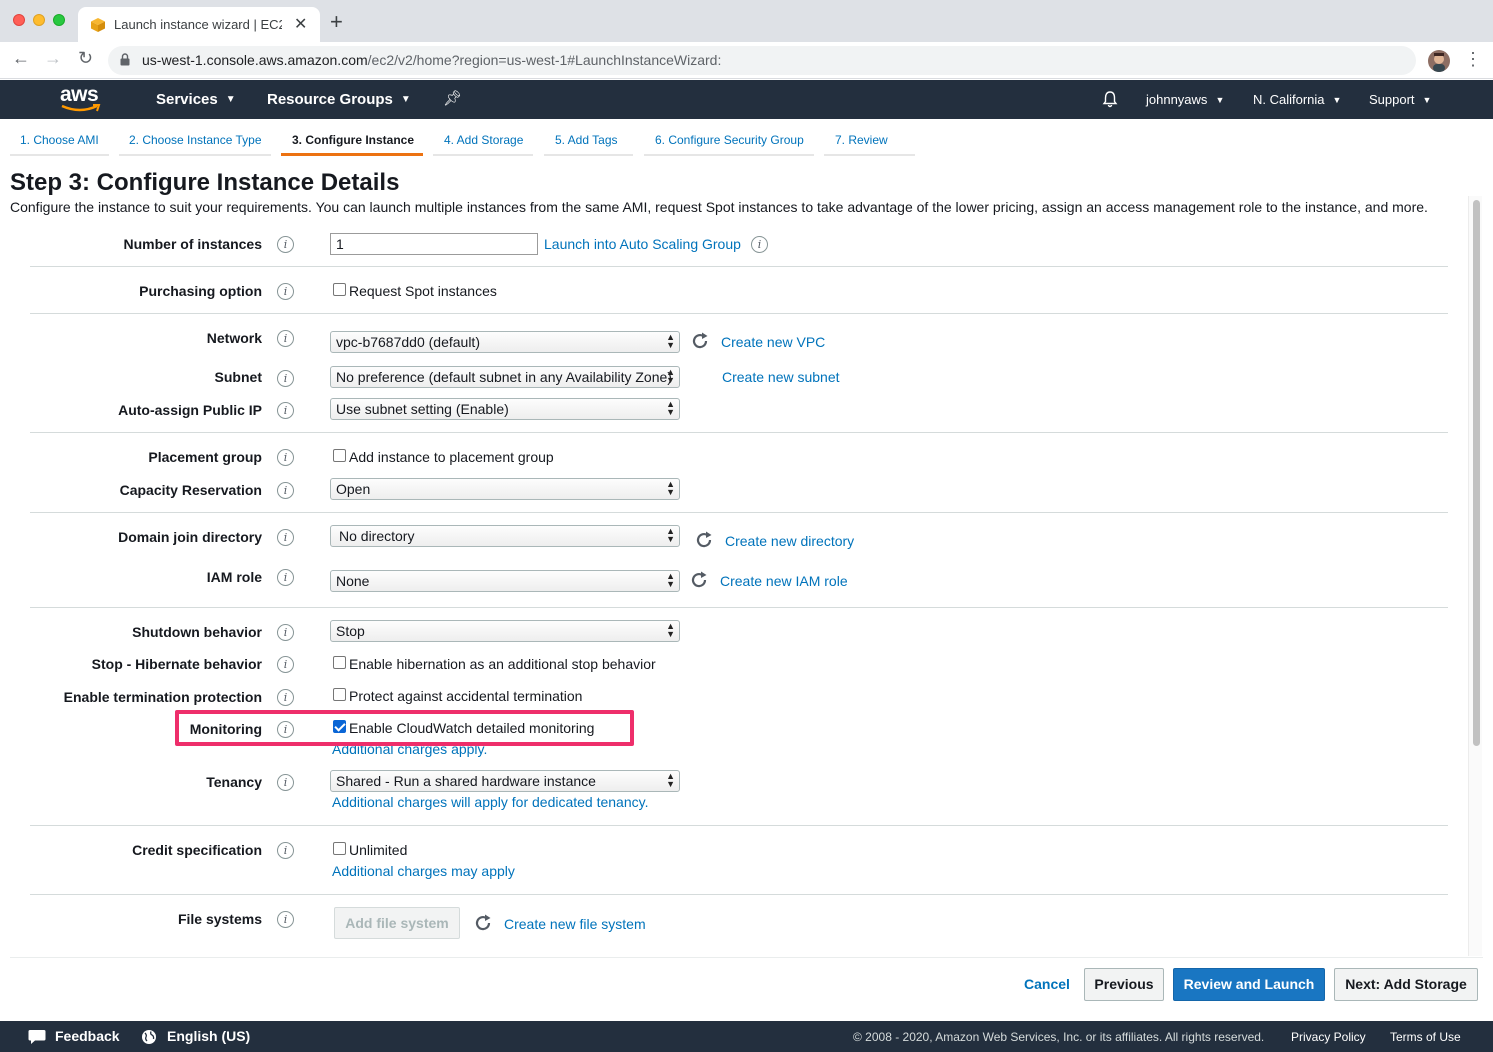 The height and width of the screenshot is (1052, 1493). Describe the element at coordinates (339, 455) in the screenshot. I see `placement-group-checkbox` at that location.